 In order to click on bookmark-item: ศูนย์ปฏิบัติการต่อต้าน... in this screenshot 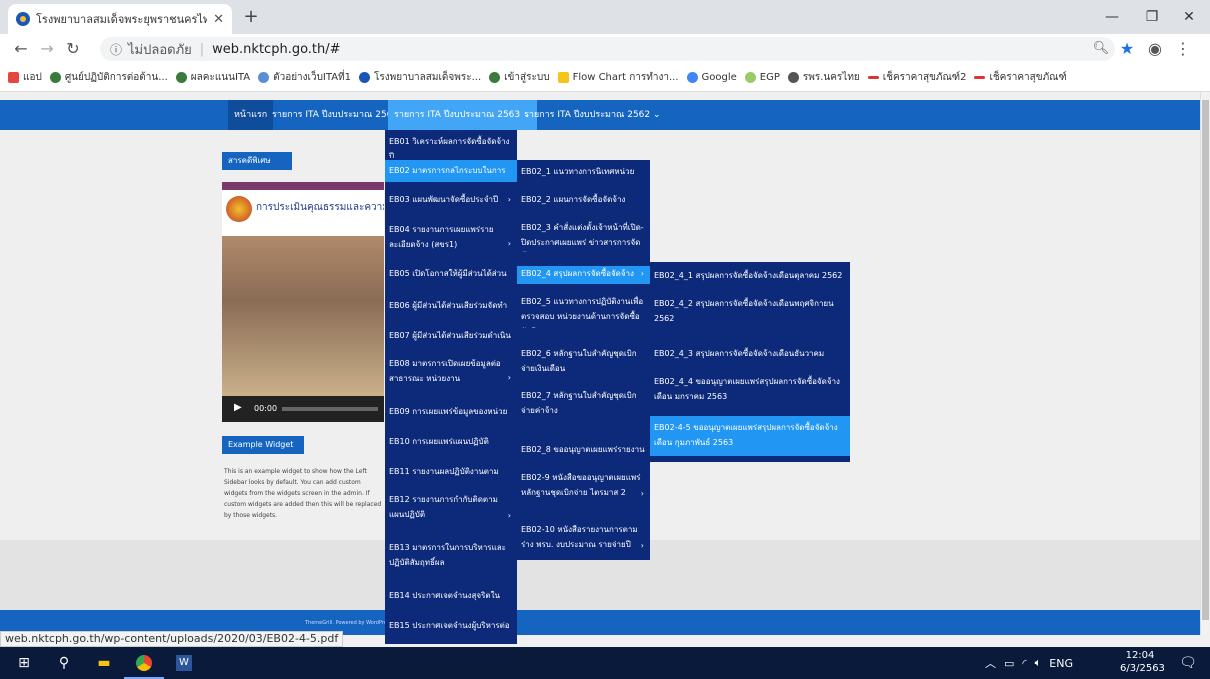, I will do `click(108, 77)`.